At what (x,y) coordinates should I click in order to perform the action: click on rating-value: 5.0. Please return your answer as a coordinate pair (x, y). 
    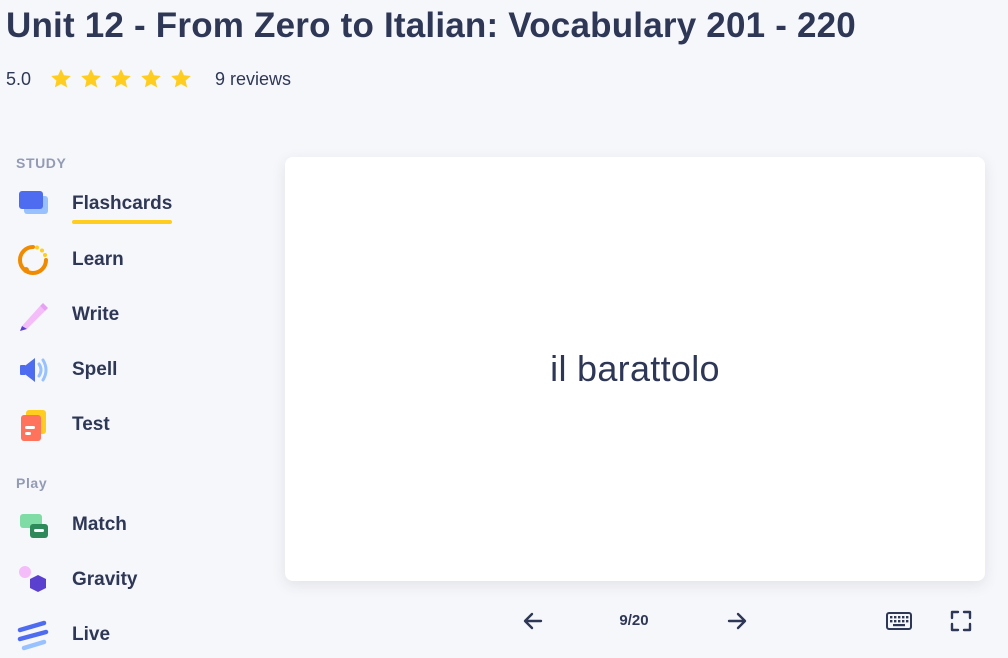
    Looking at the image, I should click on (19, 78).